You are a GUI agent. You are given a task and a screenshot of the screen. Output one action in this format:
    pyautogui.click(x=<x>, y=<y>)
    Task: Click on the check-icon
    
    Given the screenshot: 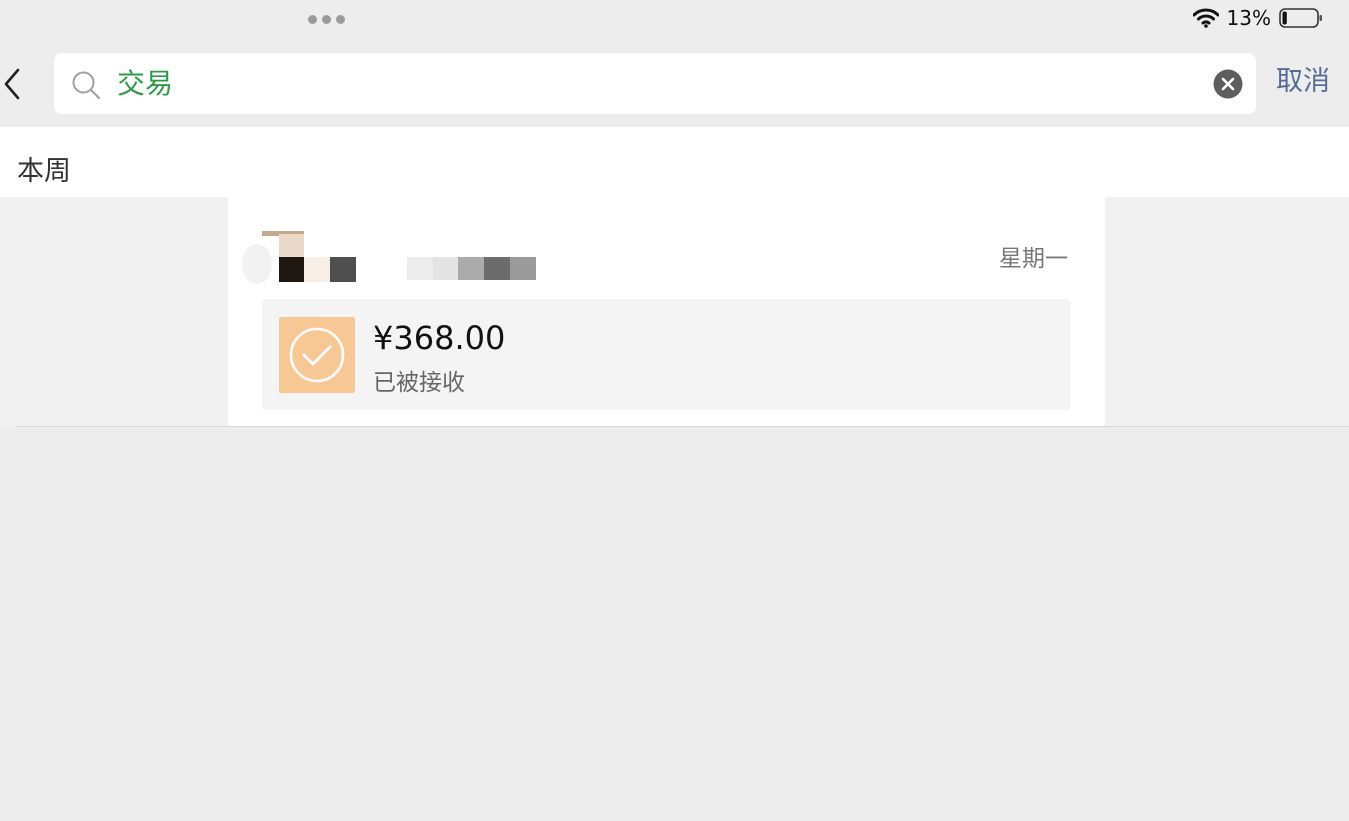 What is the action you would take?
    pyautogui.click(x=317, y=355)
    